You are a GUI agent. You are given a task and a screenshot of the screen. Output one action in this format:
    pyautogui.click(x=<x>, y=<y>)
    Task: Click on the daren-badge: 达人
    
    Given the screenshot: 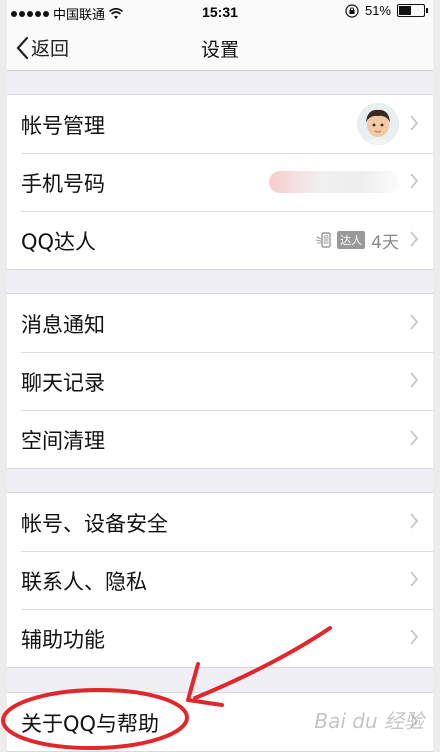 What is the action you would take?
    pyautogui.click(x=340, y=240)
    